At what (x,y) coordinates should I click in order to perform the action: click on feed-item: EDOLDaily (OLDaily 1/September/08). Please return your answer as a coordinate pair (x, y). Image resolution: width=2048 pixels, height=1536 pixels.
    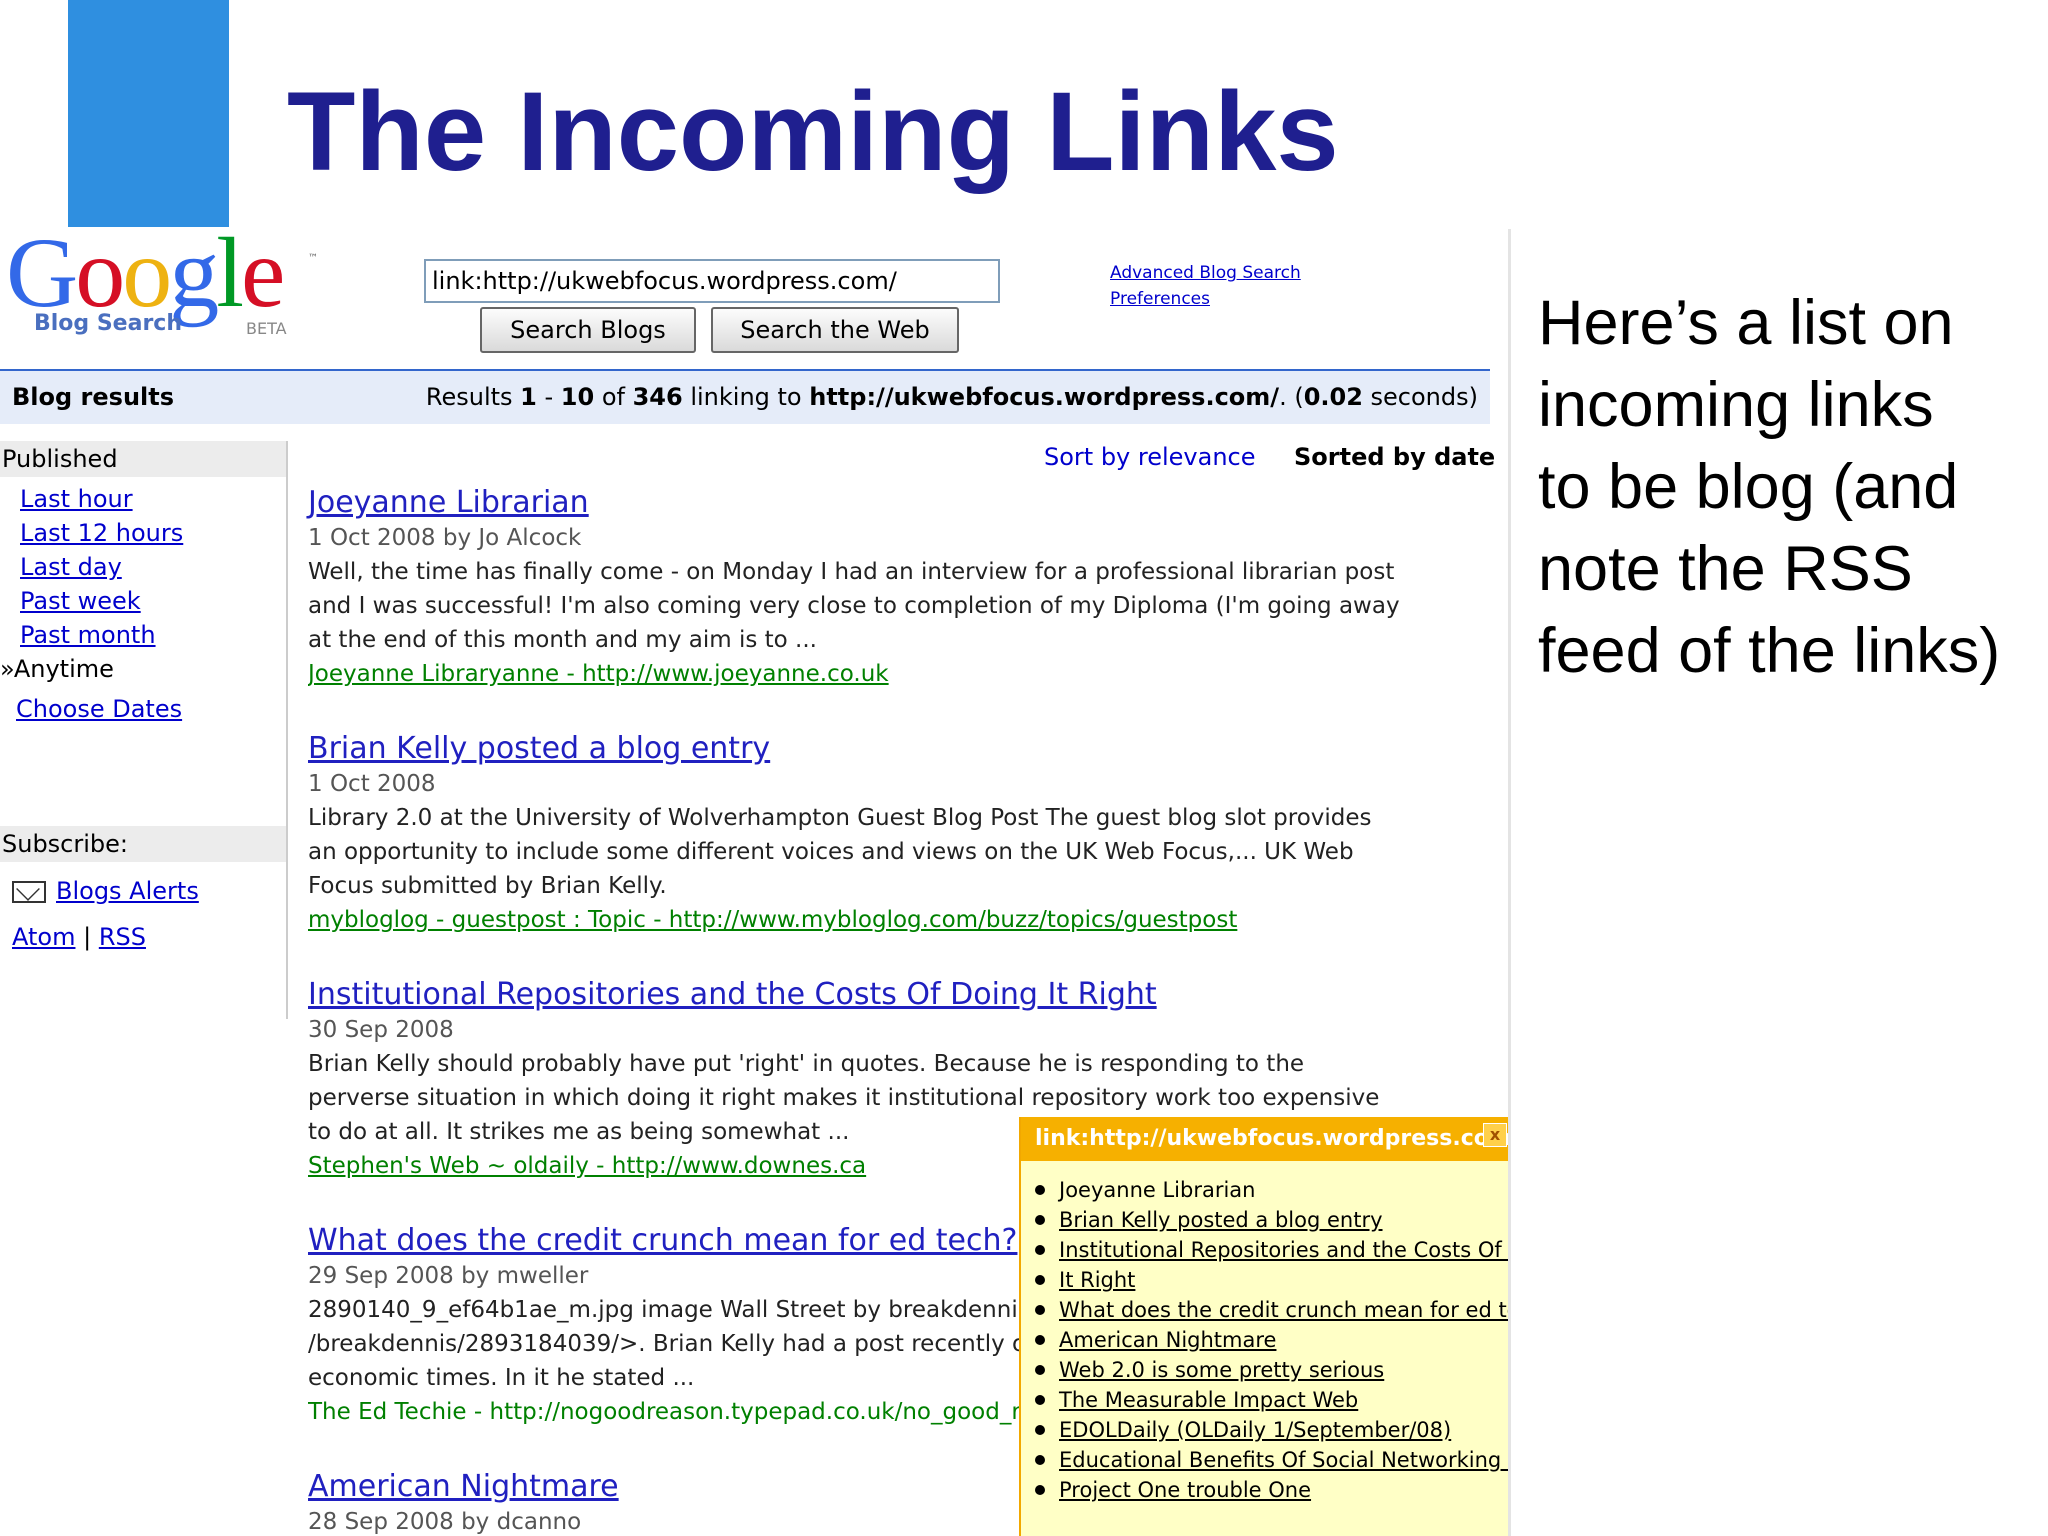
    Looking at the image, I should click on (1269, 1430).